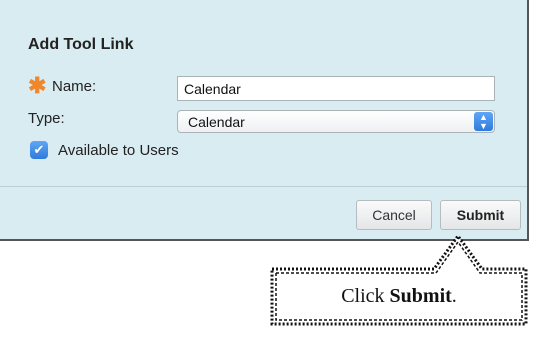  Describe the element at coordinates (394, 215) in the screenshot. I see `cancel-button: Cancel` at that location.